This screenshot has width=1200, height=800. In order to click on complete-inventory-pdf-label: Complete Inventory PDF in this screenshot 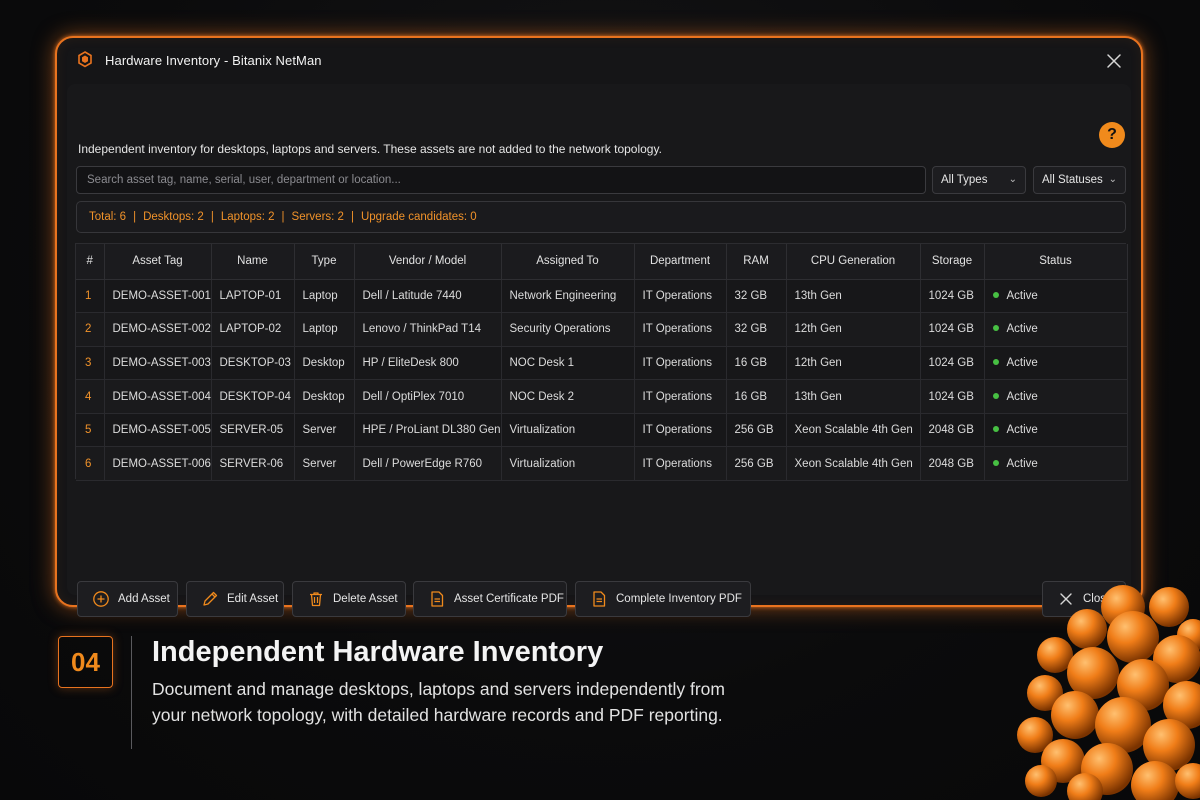, I will do `click(679, 599)`.